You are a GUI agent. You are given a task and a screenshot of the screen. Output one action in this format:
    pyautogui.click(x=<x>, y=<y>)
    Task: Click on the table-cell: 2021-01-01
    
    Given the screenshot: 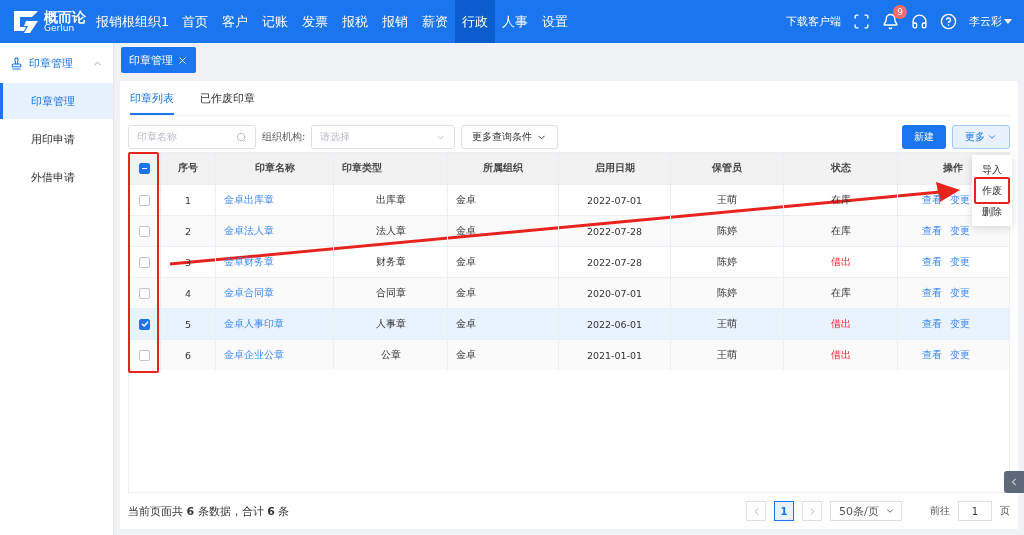 What is the action you would take?
    pyautogui.click(x=615, y=355)
    